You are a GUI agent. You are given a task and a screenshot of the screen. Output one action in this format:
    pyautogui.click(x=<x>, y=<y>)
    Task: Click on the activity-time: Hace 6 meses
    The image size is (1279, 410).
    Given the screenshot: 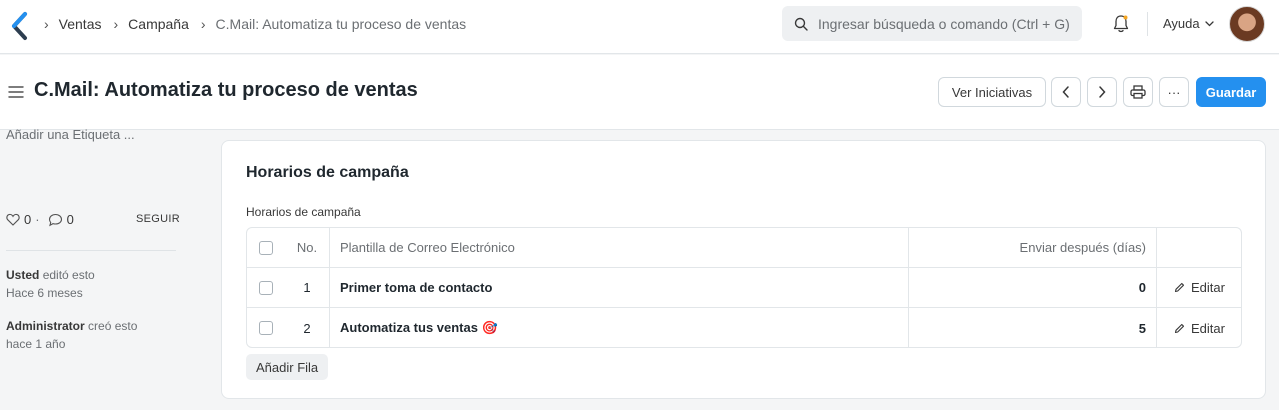 What is the action you would take?
    pyautogui.click(x=44, y=293)
    